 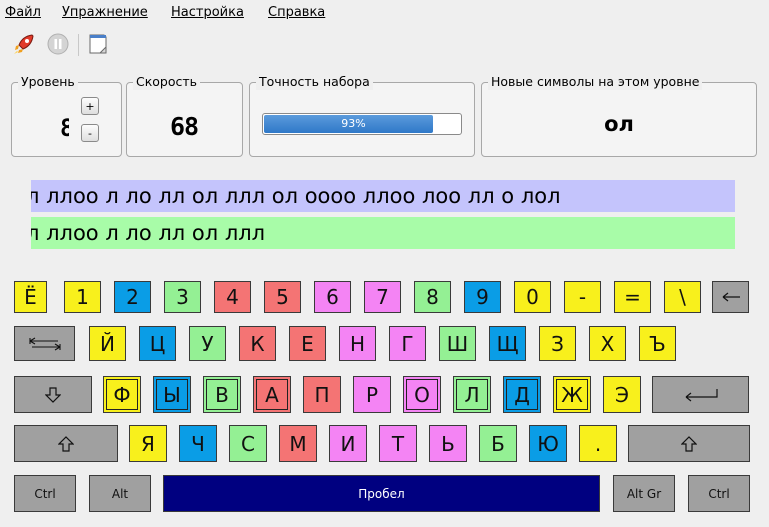 What do you see at coordinates (48, 82) in the screenshot?
I see `level-title: Уровень` at bounding box center [48, 82].